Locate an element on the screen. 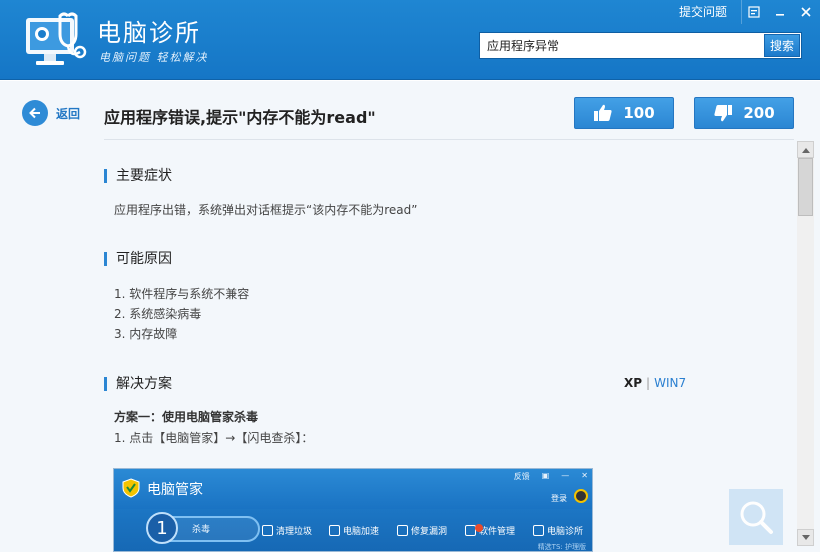  dislike-count: 200 is located at coordinates (759, 113).